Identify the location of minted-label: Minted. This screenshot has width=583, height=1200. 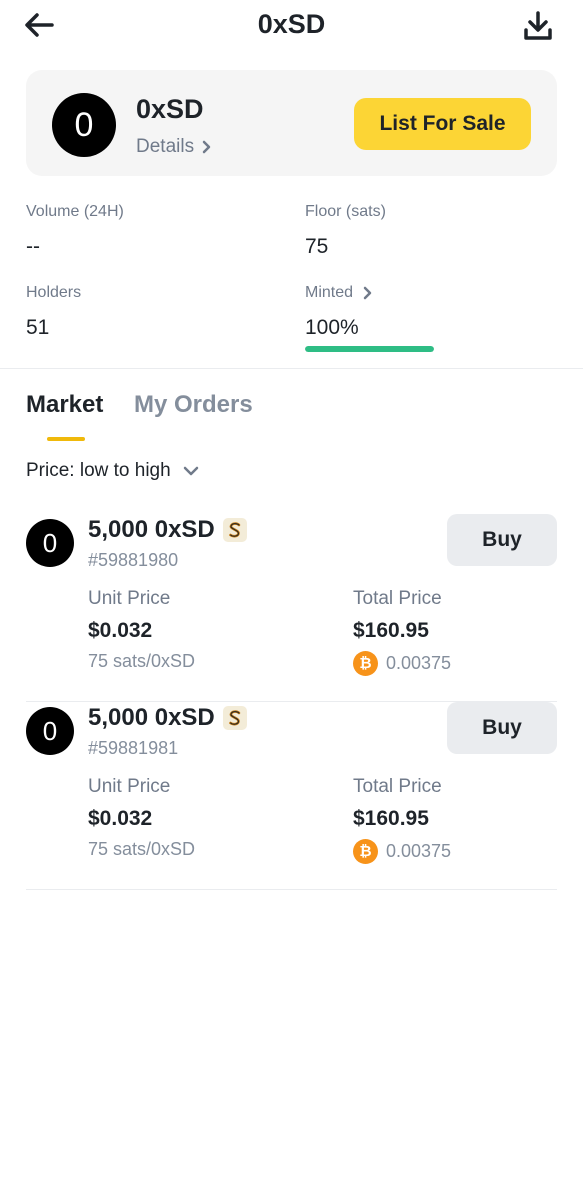
(329, 292).